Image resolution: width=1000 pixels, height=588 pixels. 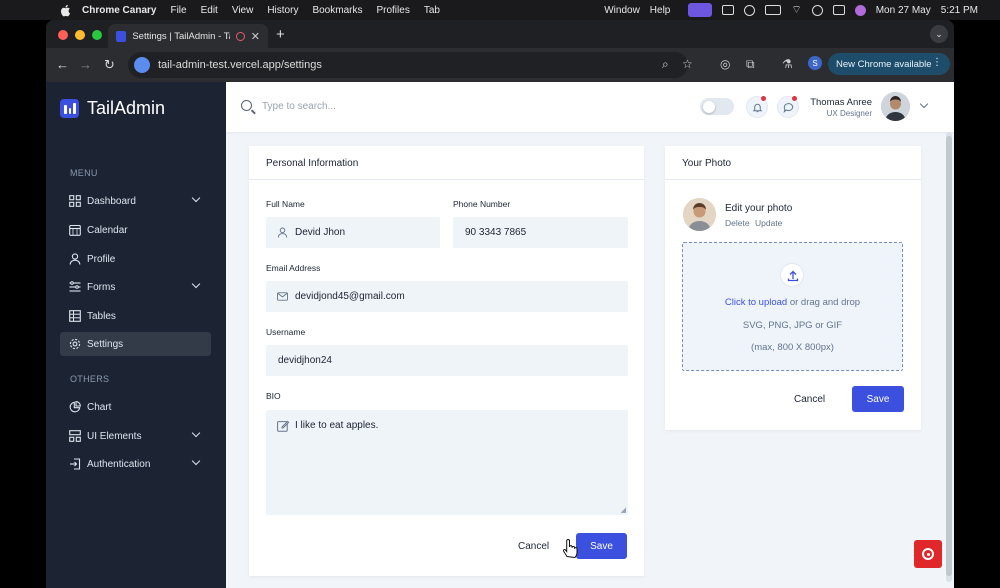 I want to click on brand-logo: TailAdmin, so click(x=112, y=108).